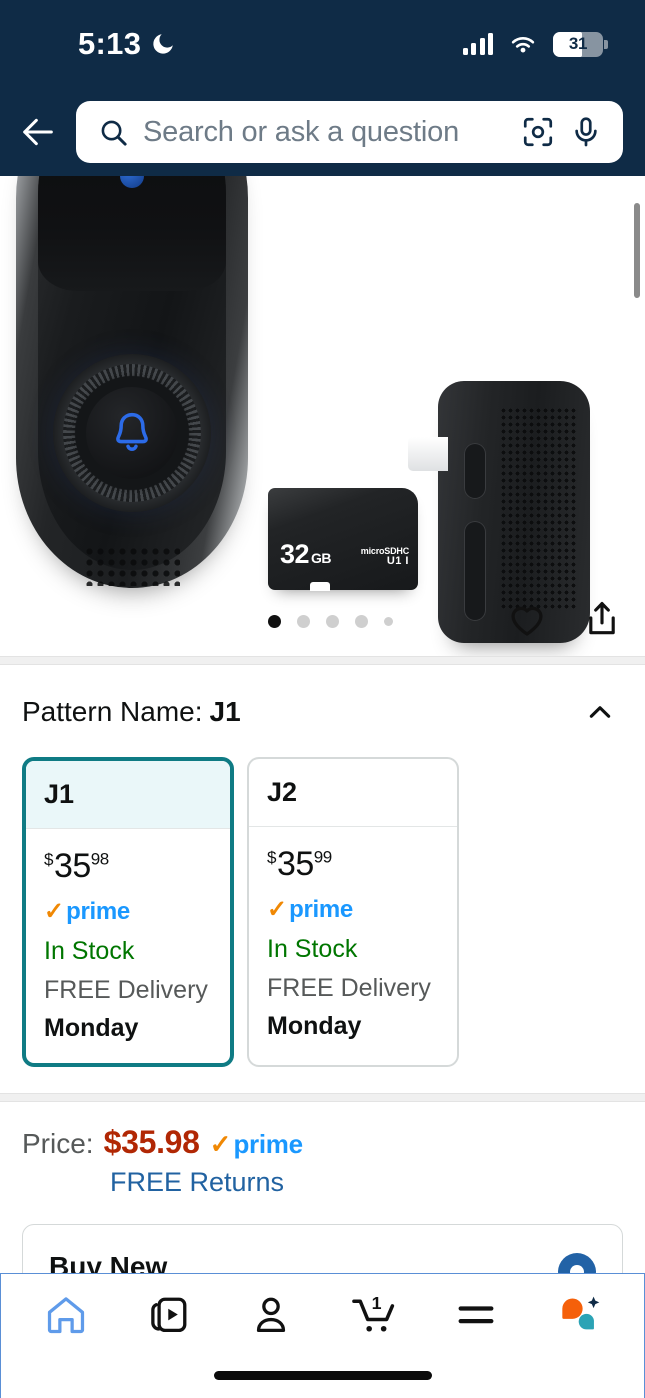 Image resolution: width=645 pixels, height=1398 pixels. I want to click on bottom-navigation-bar: 1, so click(322, 1335).